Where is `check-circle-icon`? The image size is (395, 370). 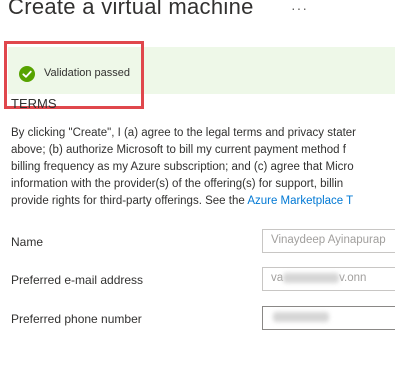 check-circle-icon is located at coordinates (27, 74).